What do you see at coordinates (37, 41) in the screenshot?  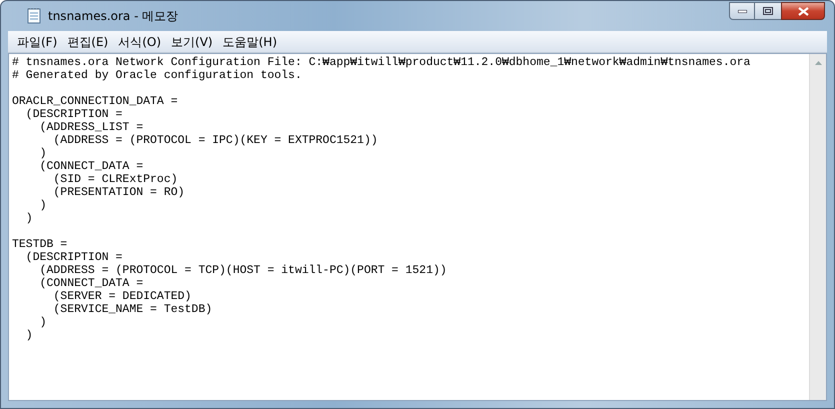 I see `menu-item: 파일(F)` at bounding box center [37, 41].